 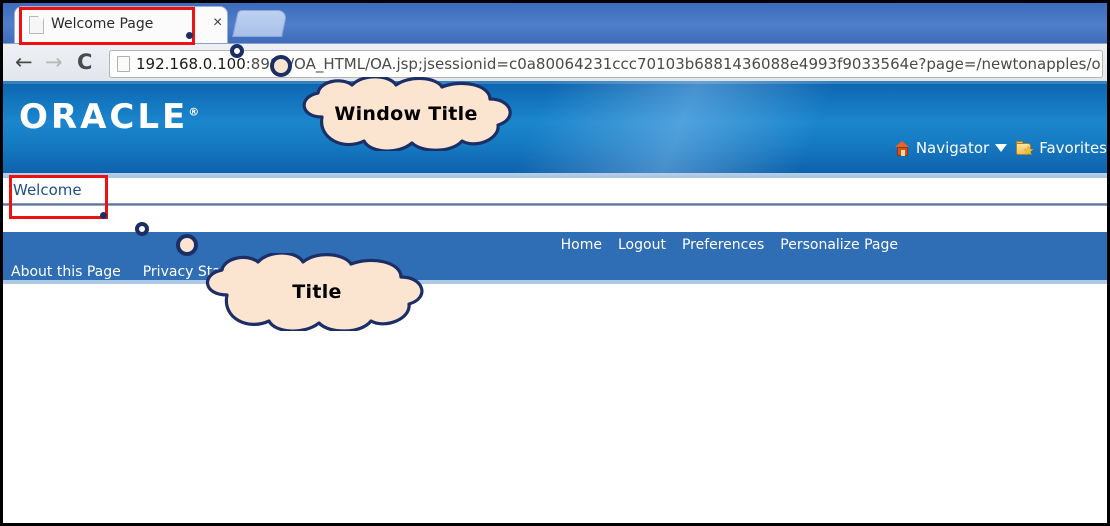 I want to click on footer-links-right: Home Logout Preferences Personalize Page, so click(x=729, y=245).